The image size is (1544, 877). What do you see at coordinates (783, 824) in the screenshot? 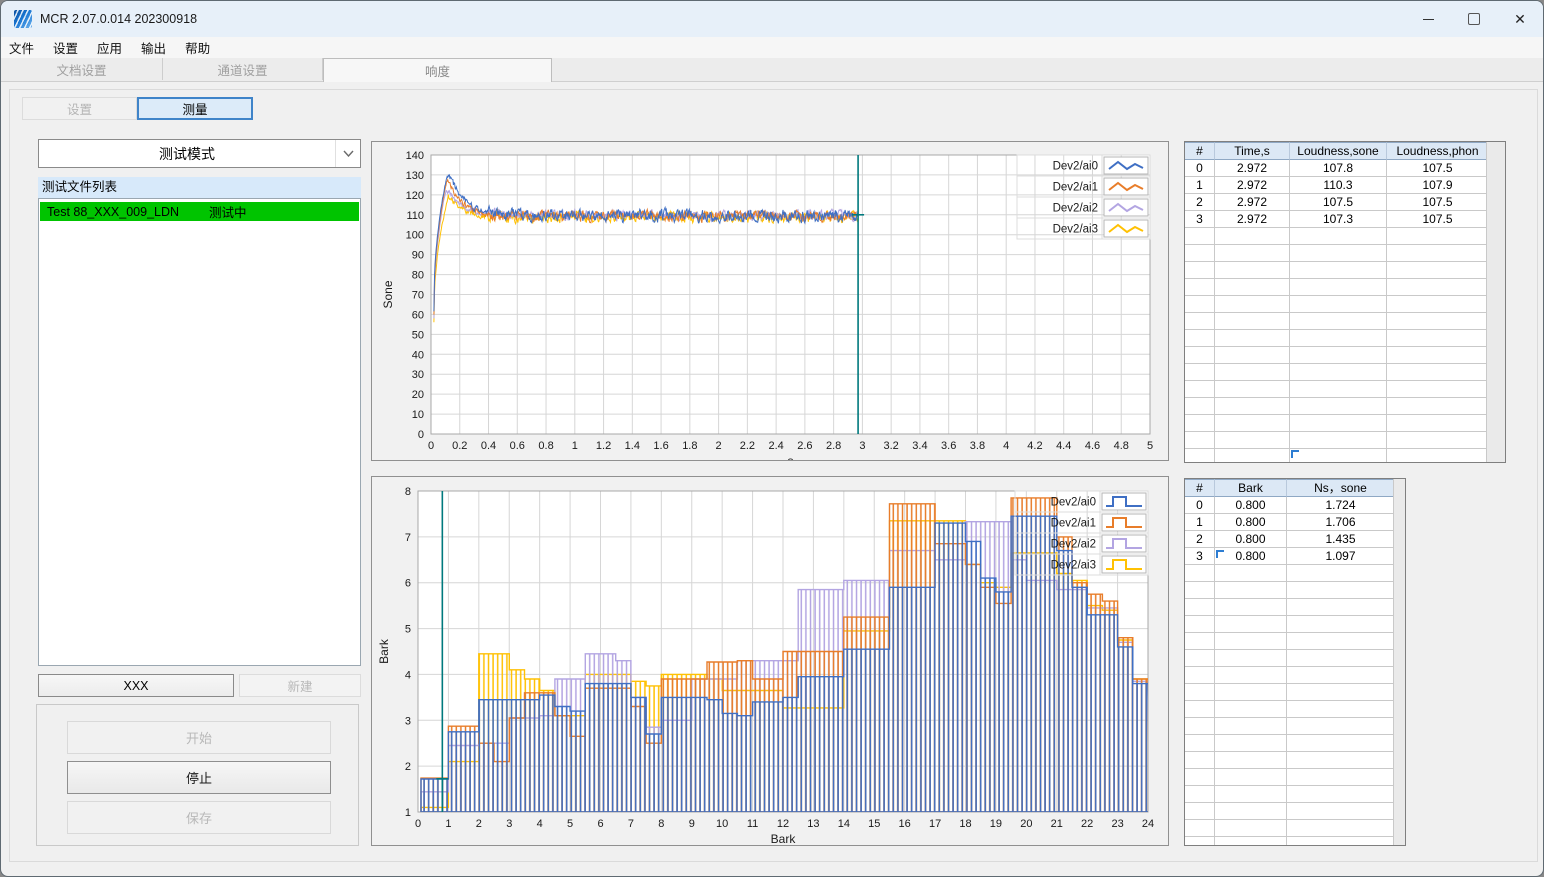
I see `svg-text: 12` at bounding box center [783, 824].